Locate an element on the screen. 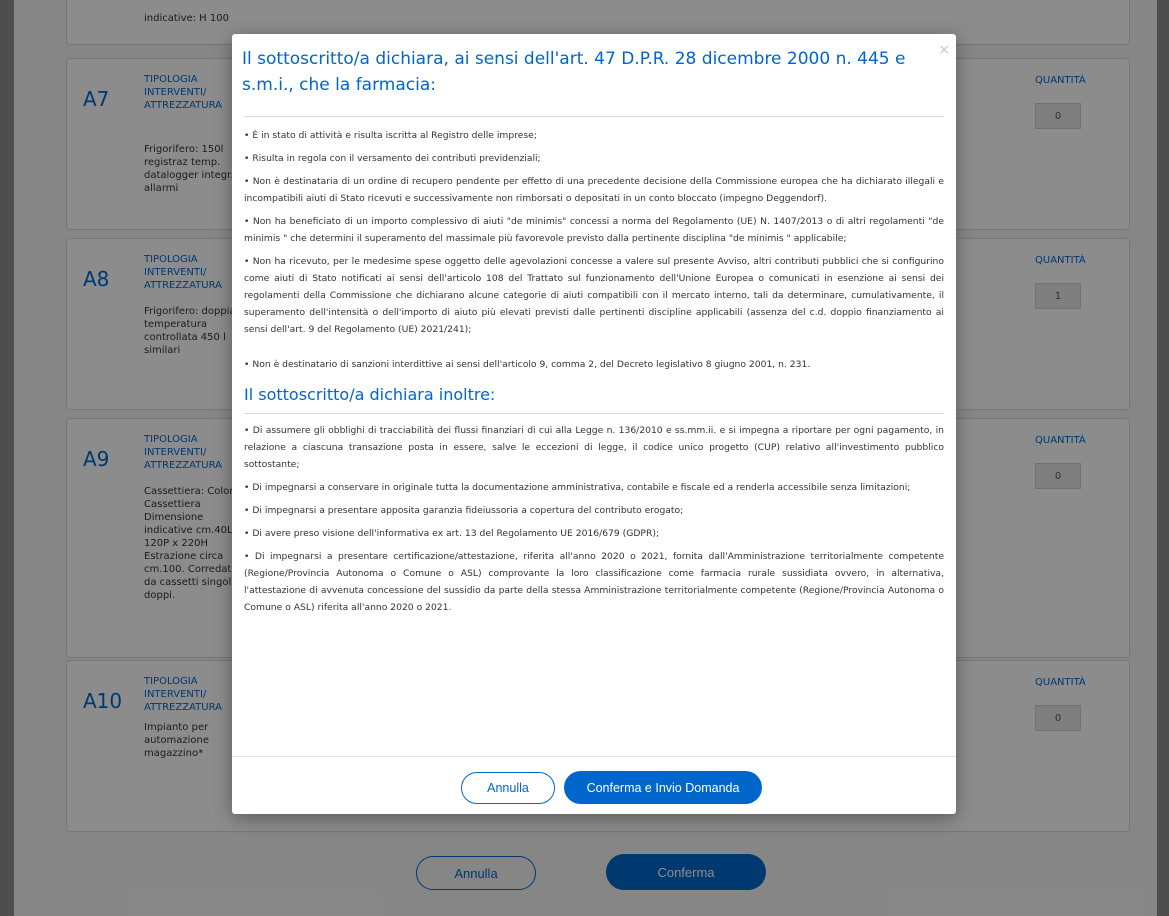  modal-footer: Annulla Conferma e Invio Domanda is located at coordinates (594, 785).